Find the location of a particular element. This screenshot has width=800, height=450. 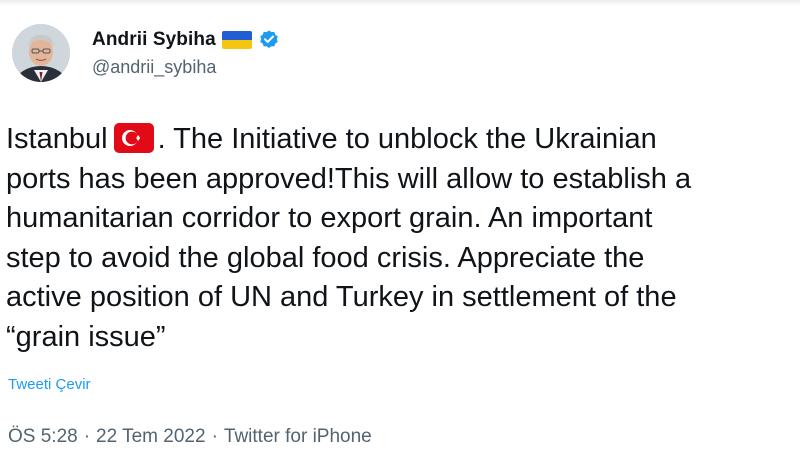

name-row: Andrii Sybiha is located at coordinates (186, 40).